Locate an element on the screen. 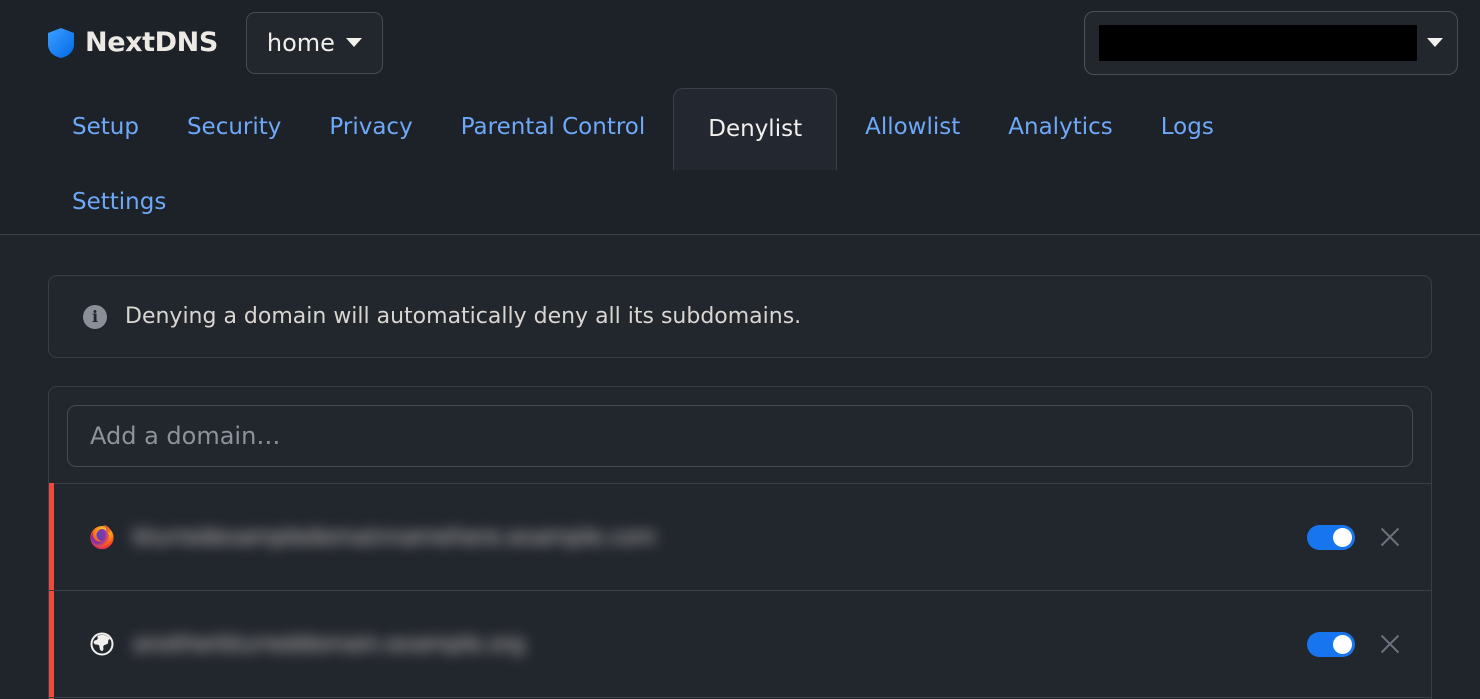  account-name-redacted is located at coordinates (1258, 42).